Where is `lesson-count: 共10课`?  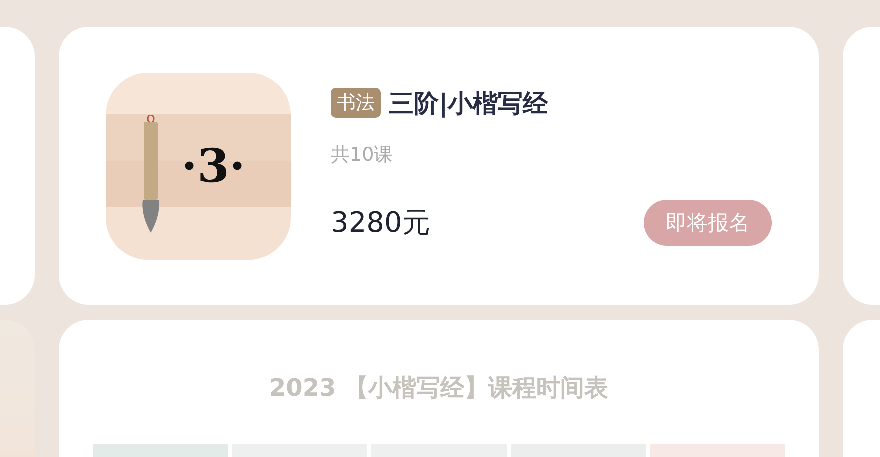 lesson-count: 共10课 is located at coordinates (362, 155).